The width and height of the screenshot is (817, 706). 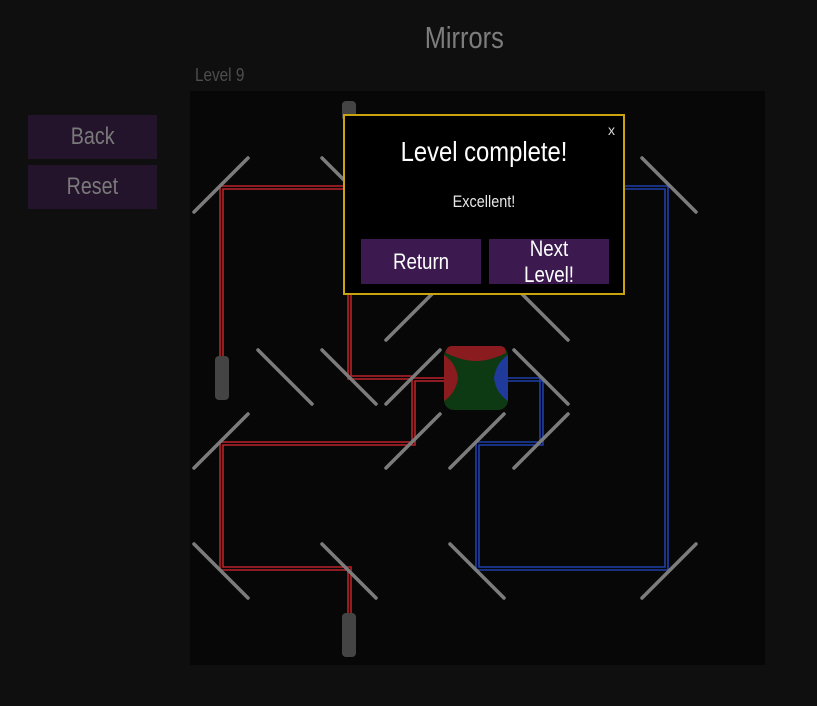 I want to click on next-level-button-label: Next Level!, so click(x=549, y=261).